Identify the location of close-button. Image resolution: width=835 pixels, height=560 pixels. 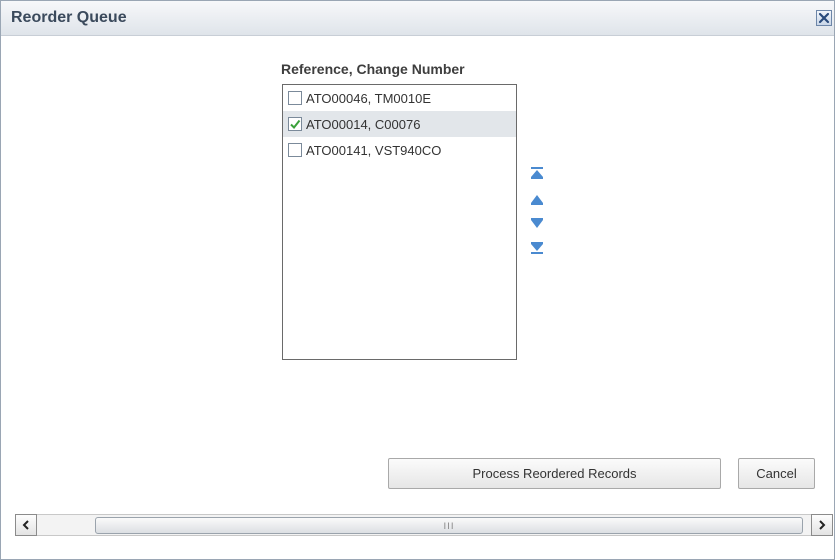
(824, 18).